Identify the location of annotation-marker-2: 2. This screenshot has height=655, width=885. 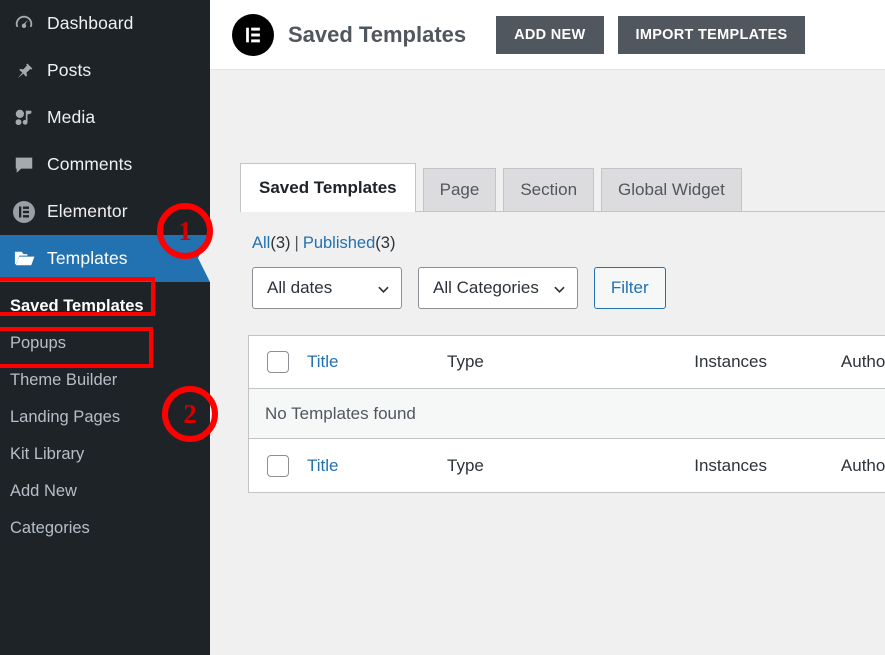
(190, 414).